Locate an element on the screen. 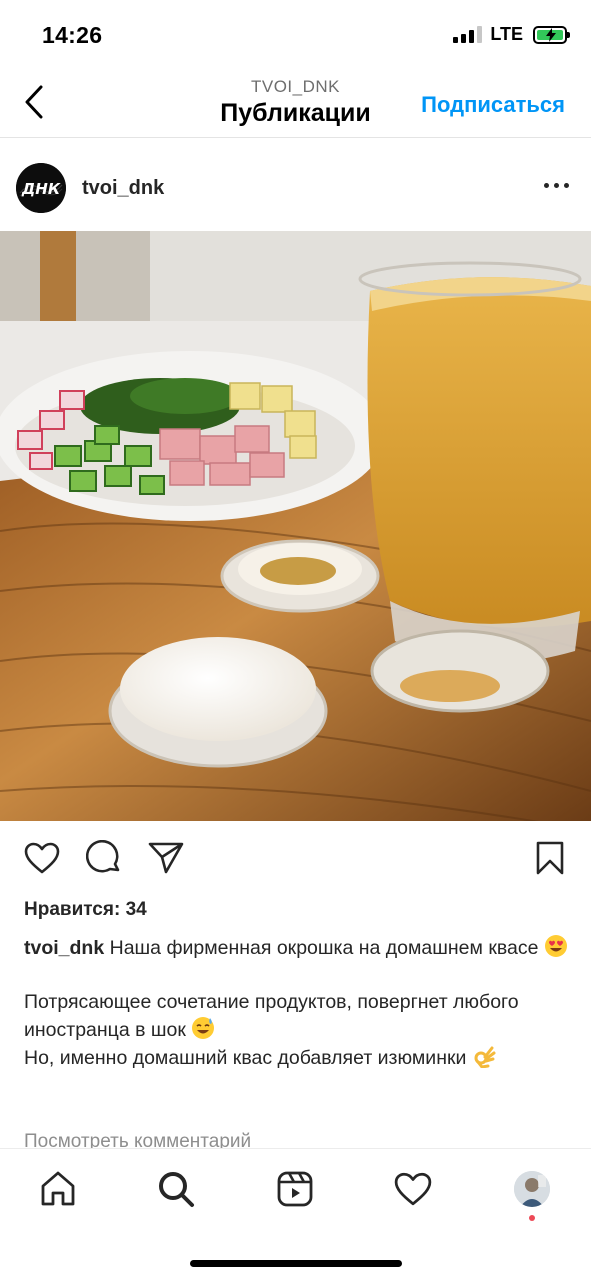 The height and width of the screenshot is (1280, 591). post-header: ДНК tvoi_dnk is located at coordinates (295, 185).